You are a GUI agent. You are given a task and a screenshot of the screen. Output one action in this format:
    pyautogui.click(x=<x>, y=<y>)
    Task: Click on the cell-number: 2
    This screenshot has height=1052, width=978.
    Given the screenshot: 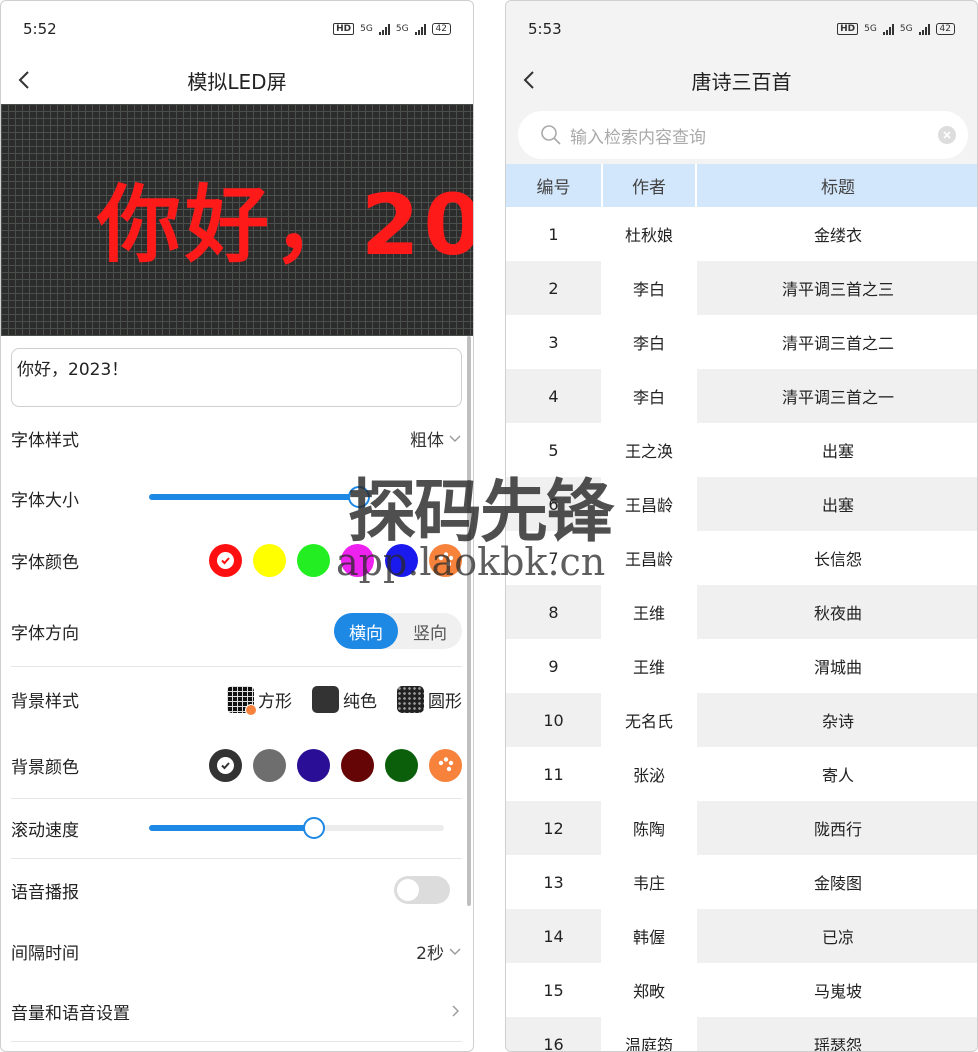 What is the action you would take?
    pyautogui.click(x=553, y=288)
    